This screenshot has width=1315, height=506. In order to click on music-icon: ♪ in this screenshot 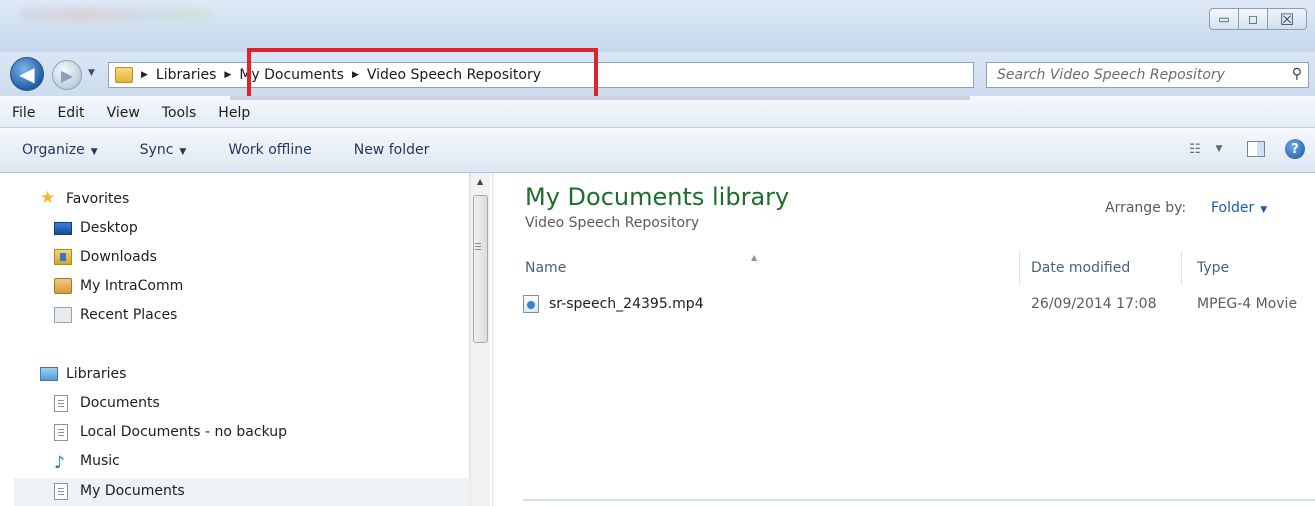, I will do `click(59, 463)`.